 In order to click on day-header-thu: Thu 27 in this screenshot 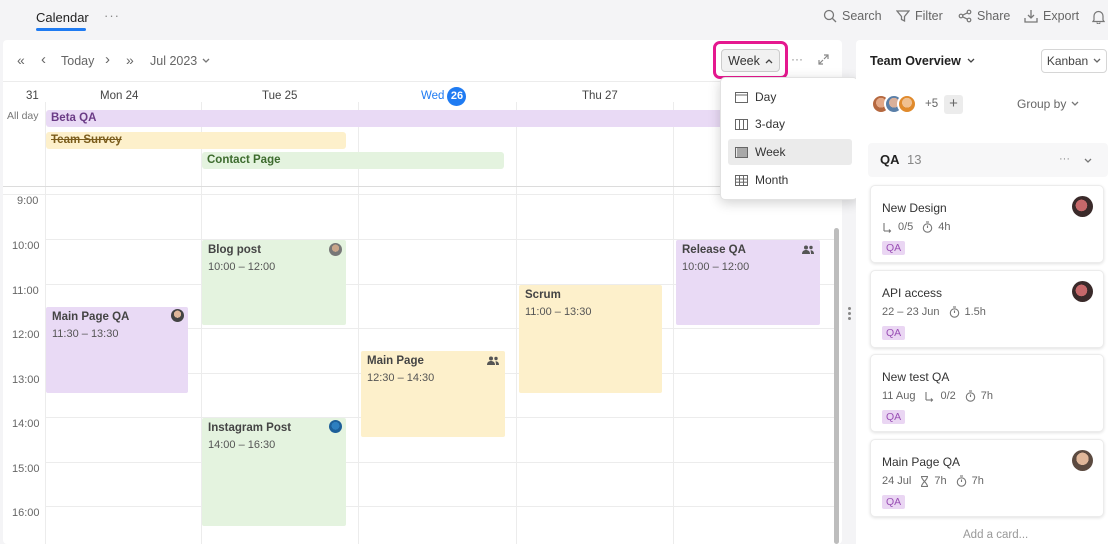, I will do `click(600, 96)`.